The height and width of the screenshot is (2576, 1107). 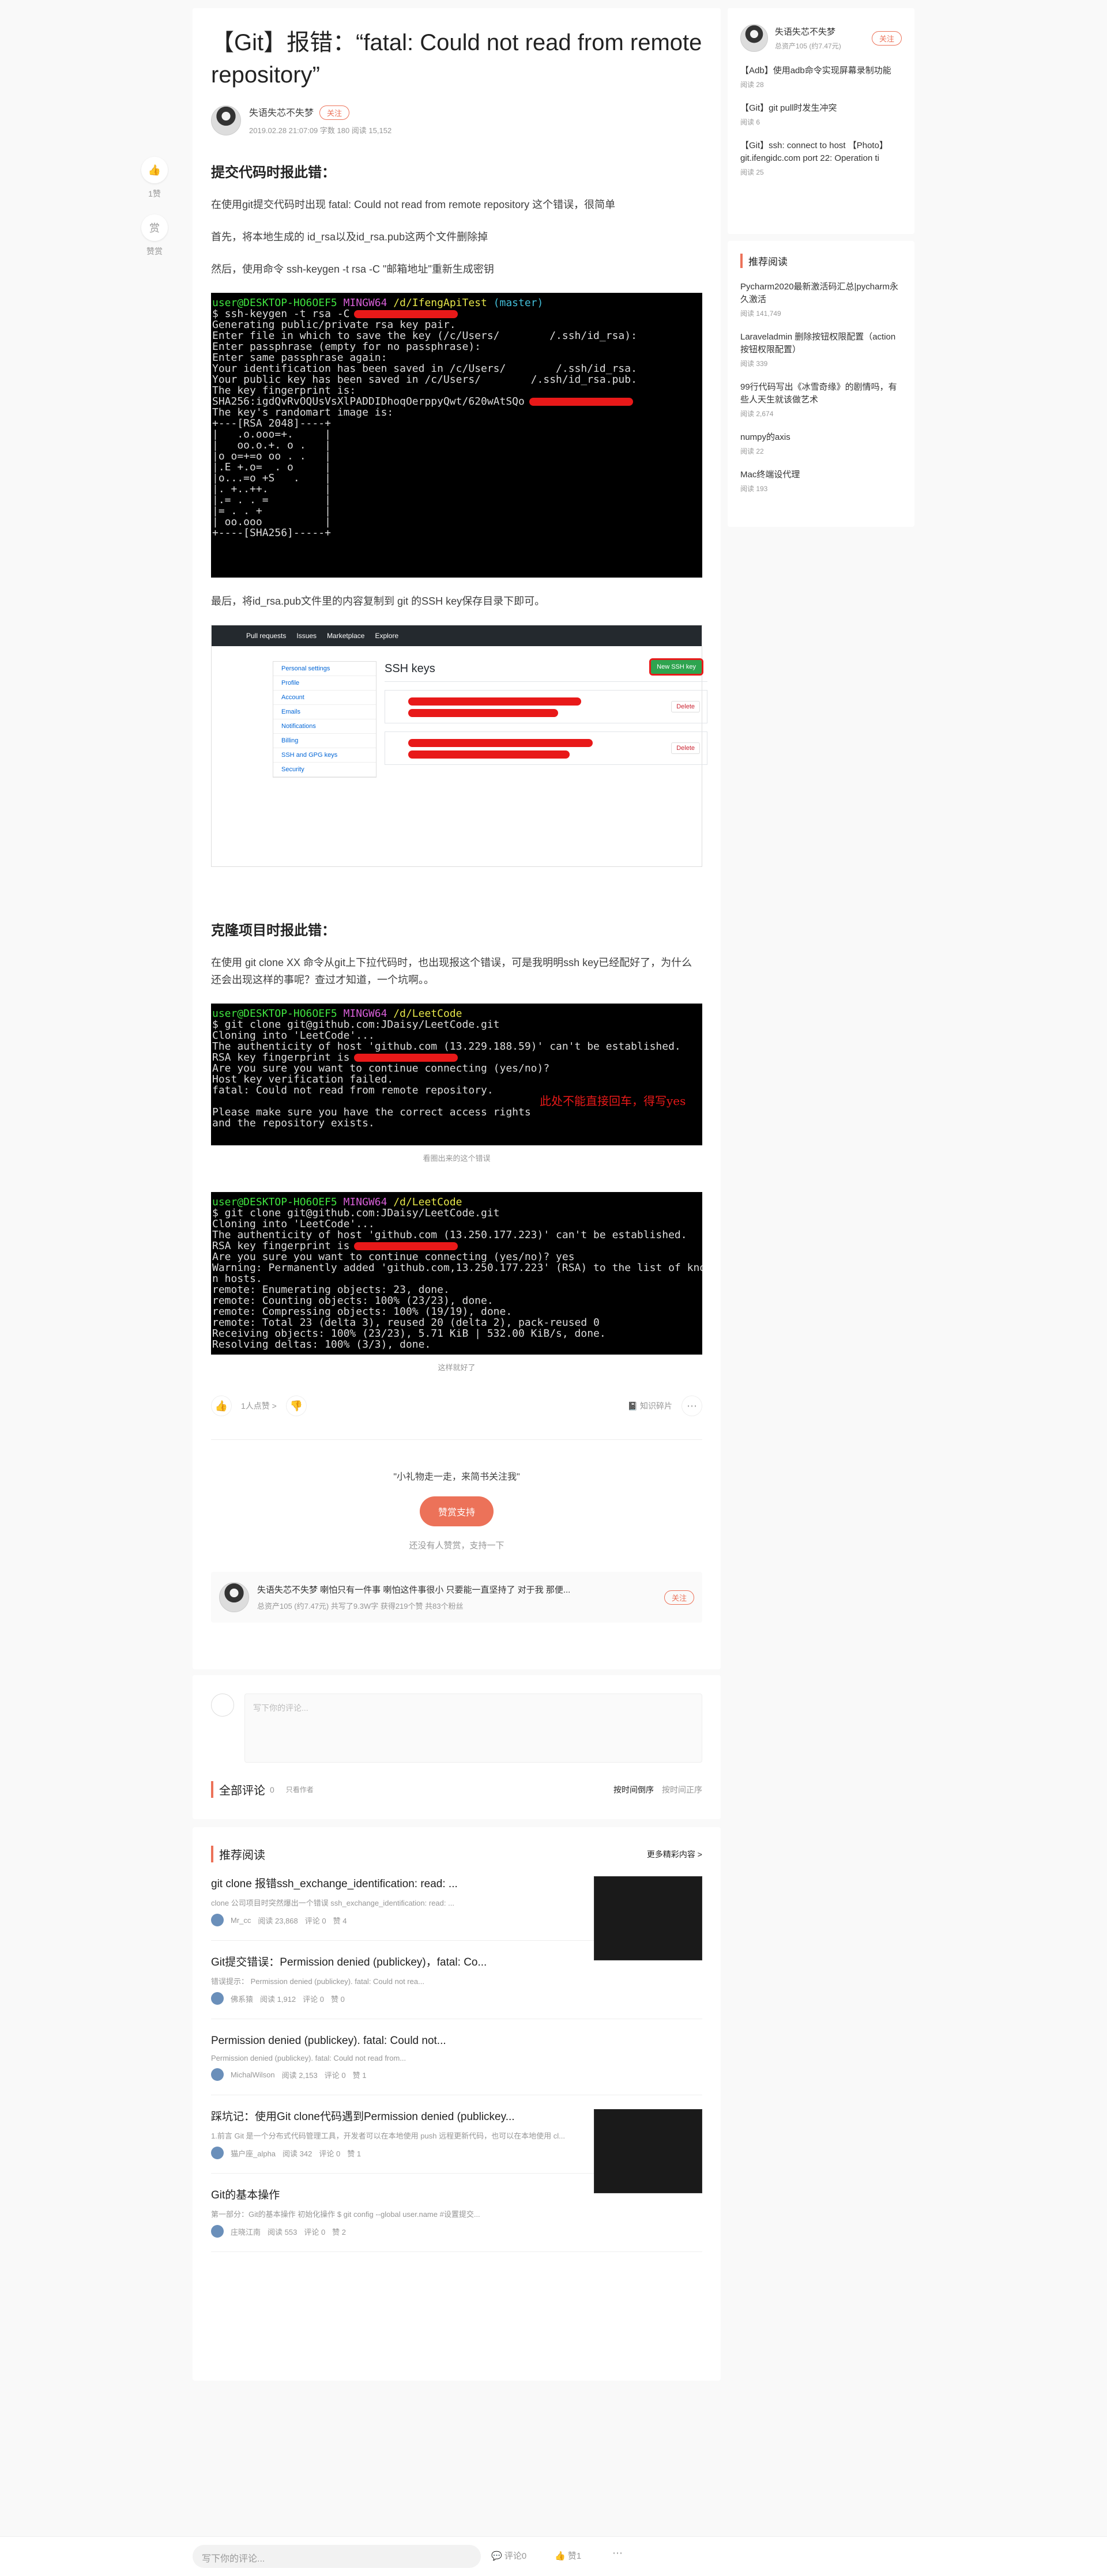 I want to click on reward-section: "小礼物走一走，来简书关注我" 赞赏支持 还没有人赞赏，支持一下, so click(x=456, y=1510).